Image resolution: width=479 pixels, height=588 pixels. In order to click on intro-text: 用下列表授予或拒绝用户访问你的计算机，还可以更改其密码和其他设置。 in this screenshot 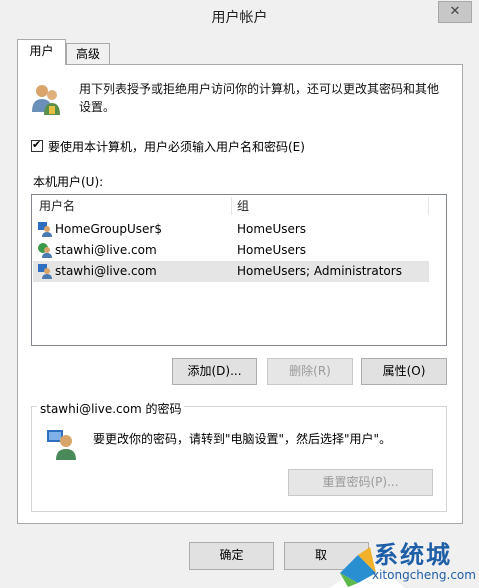, I will do `click(259, 98)`.